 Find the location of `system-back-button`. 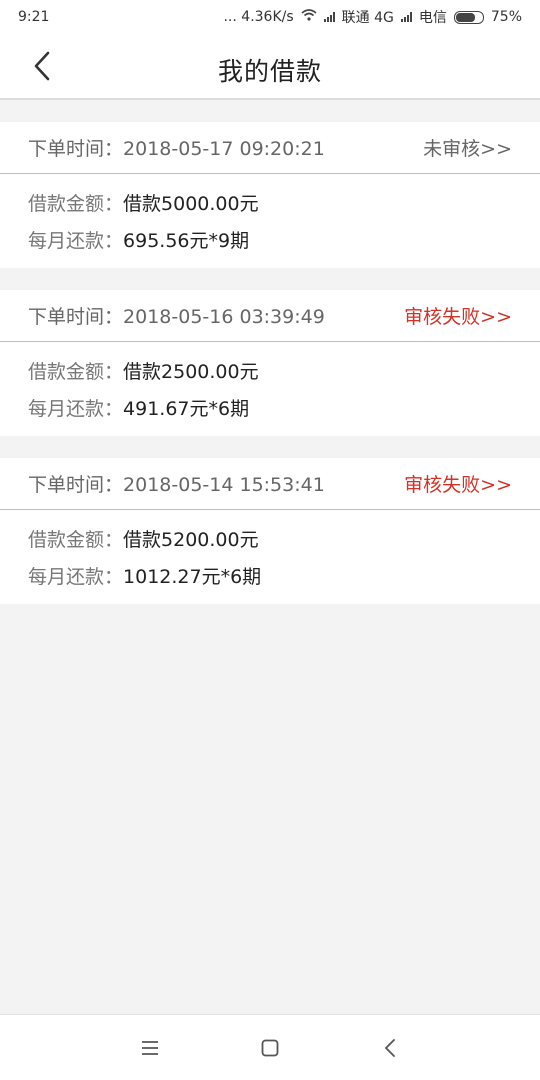

system-back-button is located at coordinates (390, 1048).